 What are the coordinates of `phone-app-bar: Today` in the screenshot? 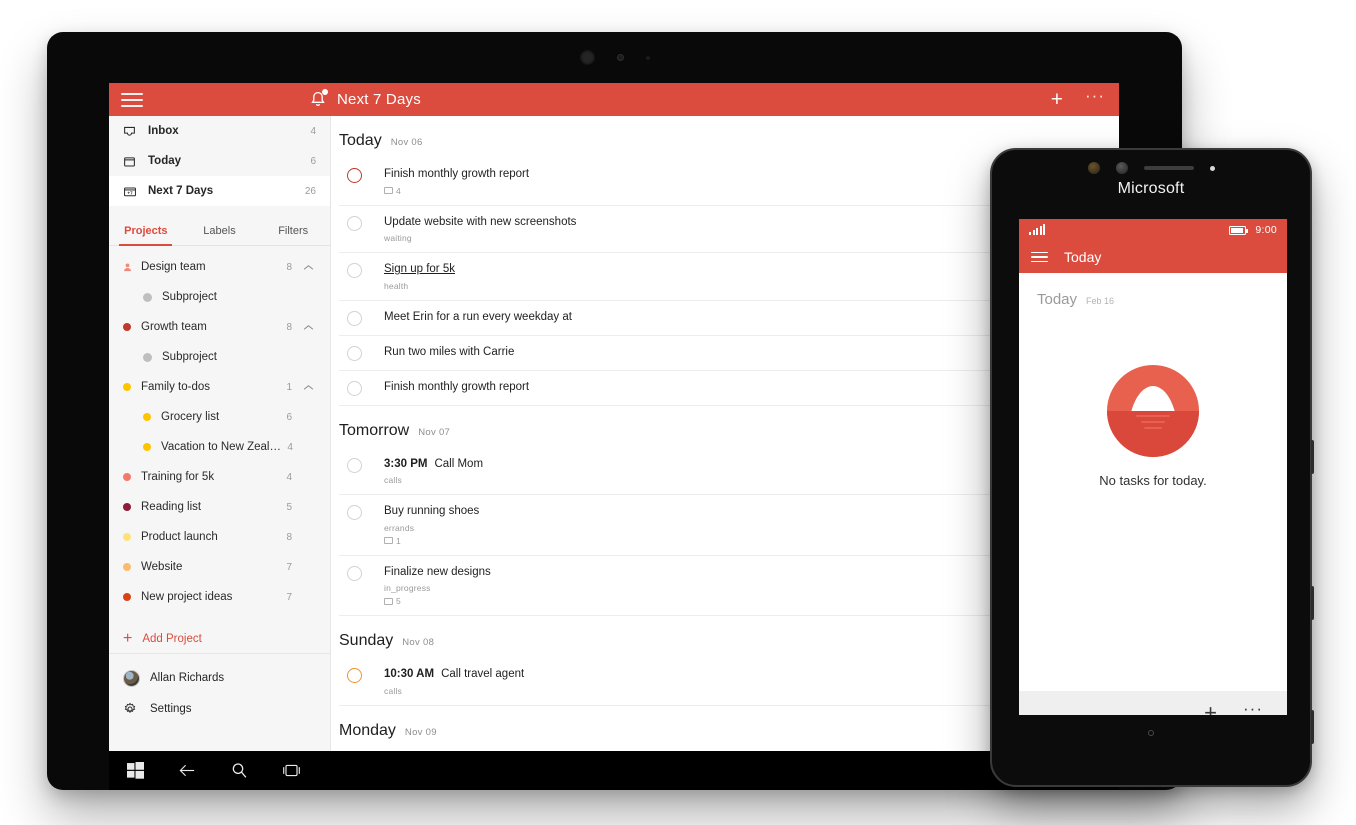 It's located at (1153, 257).